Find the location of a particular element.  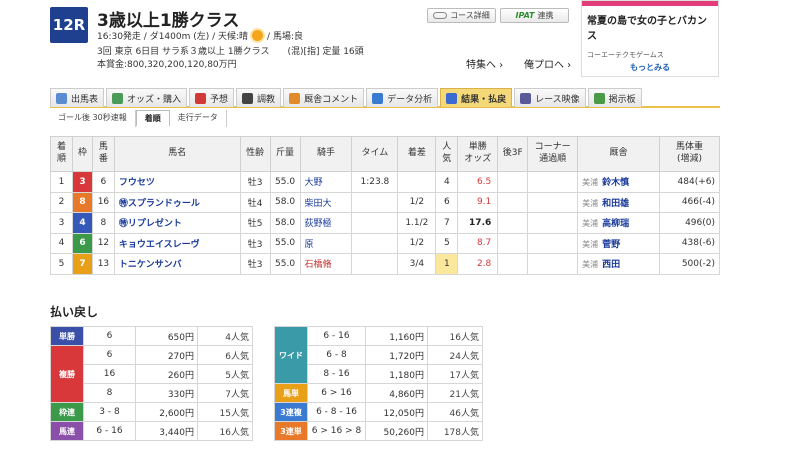

subtab-1: 着順 is located at coordinates (152, 118).